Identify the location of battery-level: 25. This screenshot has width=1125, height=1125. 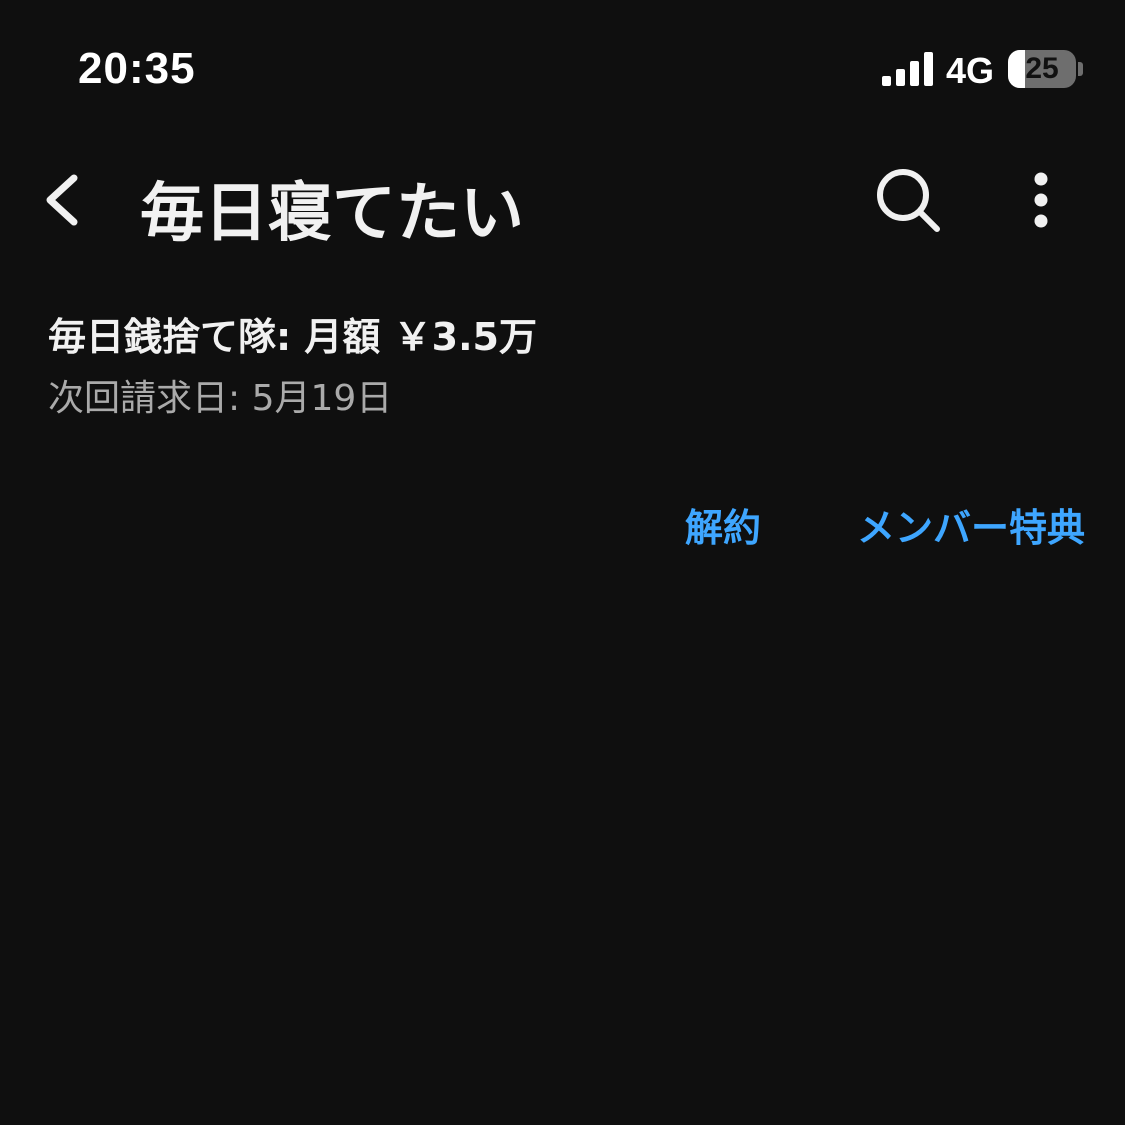
(1042, 68).